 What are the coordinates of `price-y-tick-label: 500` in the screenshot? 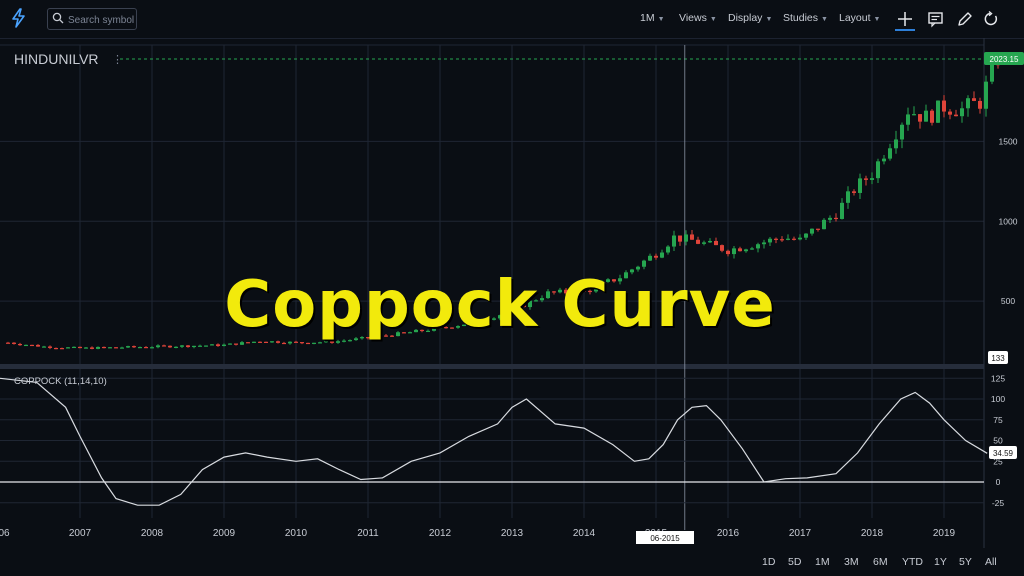 It's located at (1008, 301).